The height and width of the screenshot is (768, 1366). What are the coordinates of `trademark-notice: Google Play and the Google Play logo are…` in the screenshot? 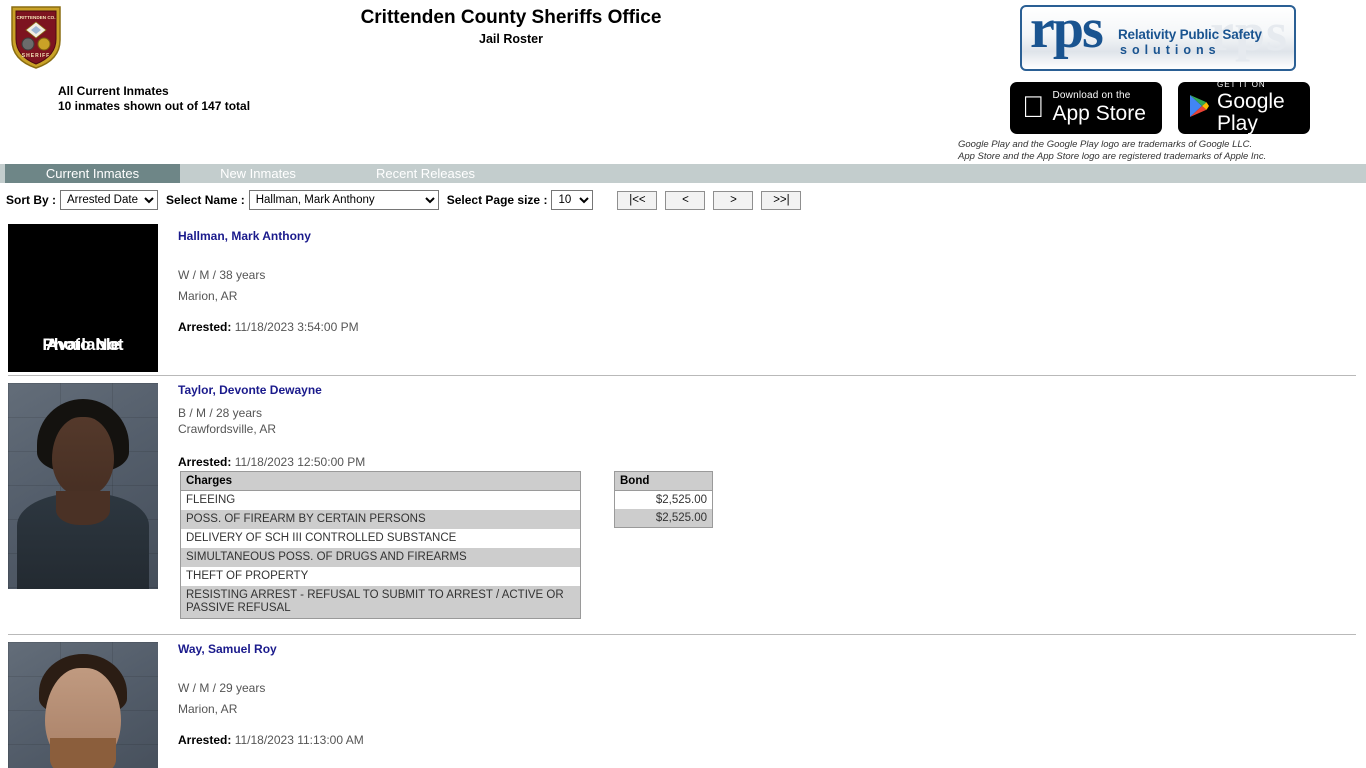 It's located at (1134, 150).